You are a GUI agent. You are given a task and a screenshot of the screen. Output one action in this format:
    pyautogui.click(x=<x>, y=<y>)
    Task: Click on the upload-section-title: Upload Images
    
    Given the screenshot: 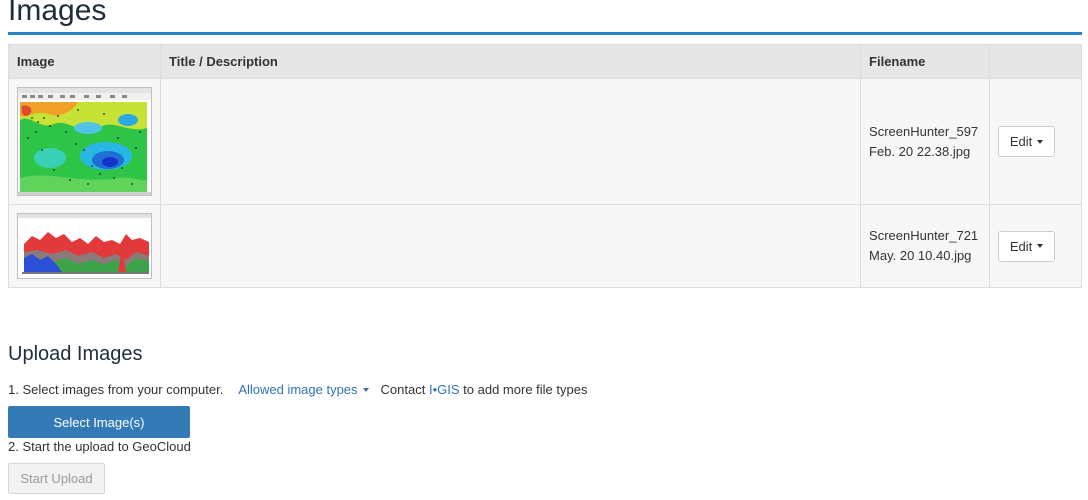 What is the action you would take?
    pyautogui.click(x=75, y=354)
    